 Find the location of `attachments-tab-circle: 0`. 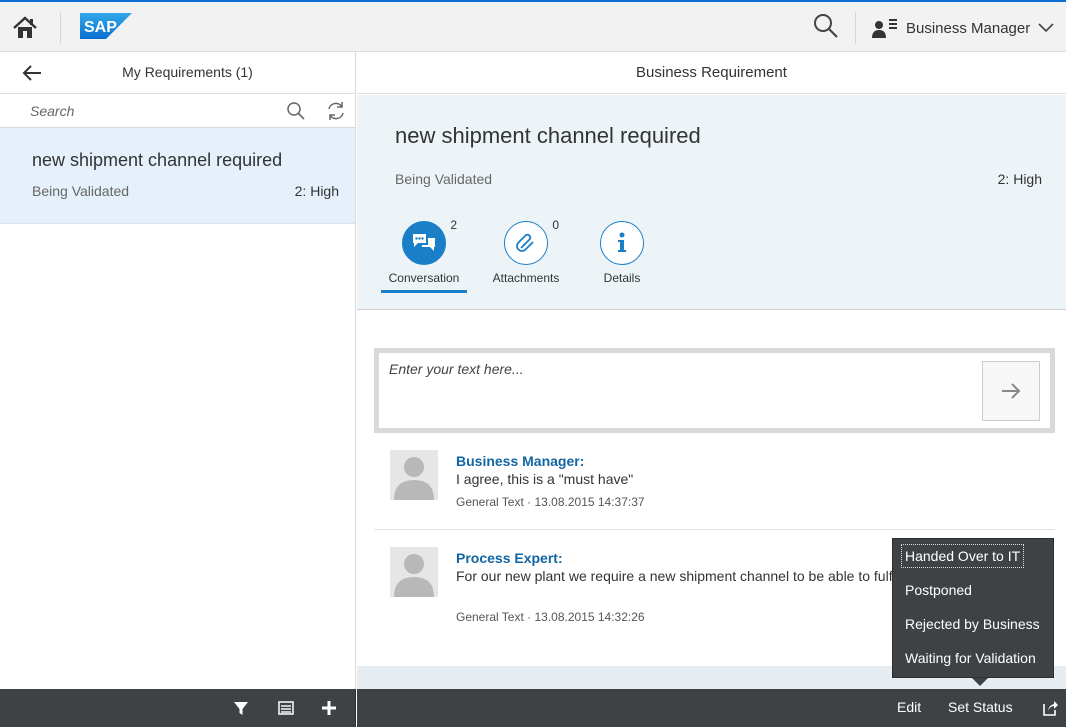

attachments-tab-circle: 0 is located at coordinates (531, 241).